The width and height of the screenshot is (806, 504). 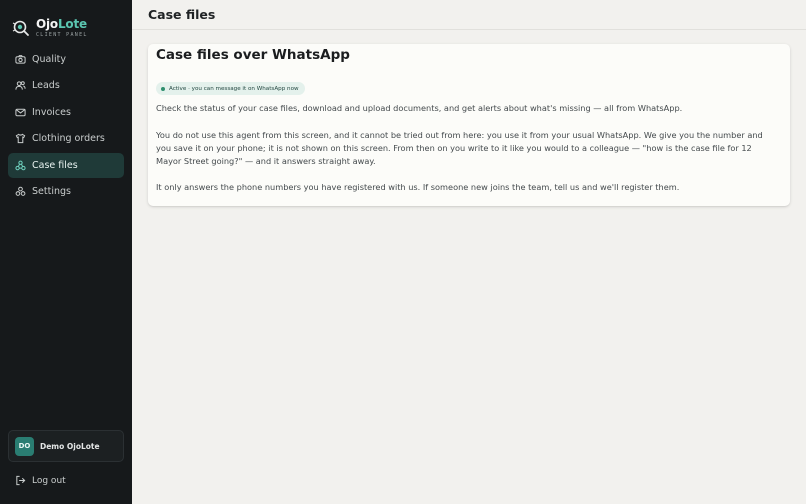 What do you see at coordinates (20, 480) in the screenshot?
I see `logout-icon` at bounding box center [20, 480].